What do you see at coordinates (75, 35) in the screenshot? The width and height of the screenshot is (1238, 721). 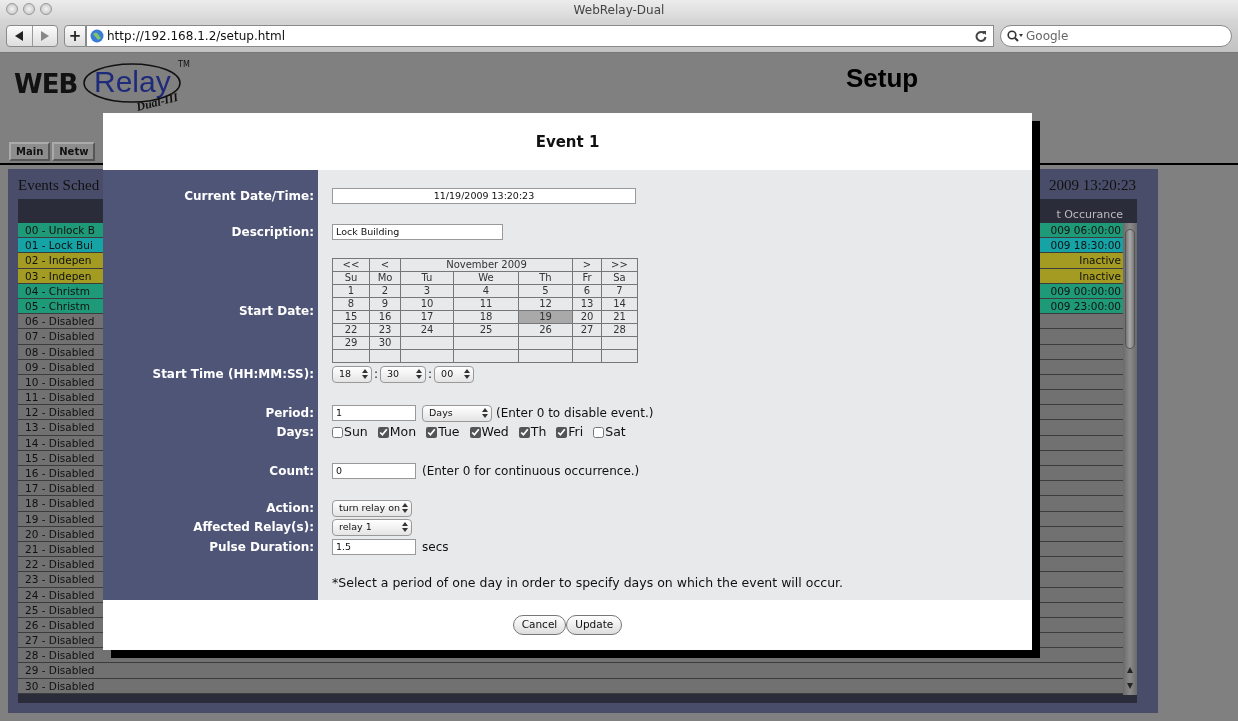 I see `add-bookmark-button: +` at bounding box center [75, 35].